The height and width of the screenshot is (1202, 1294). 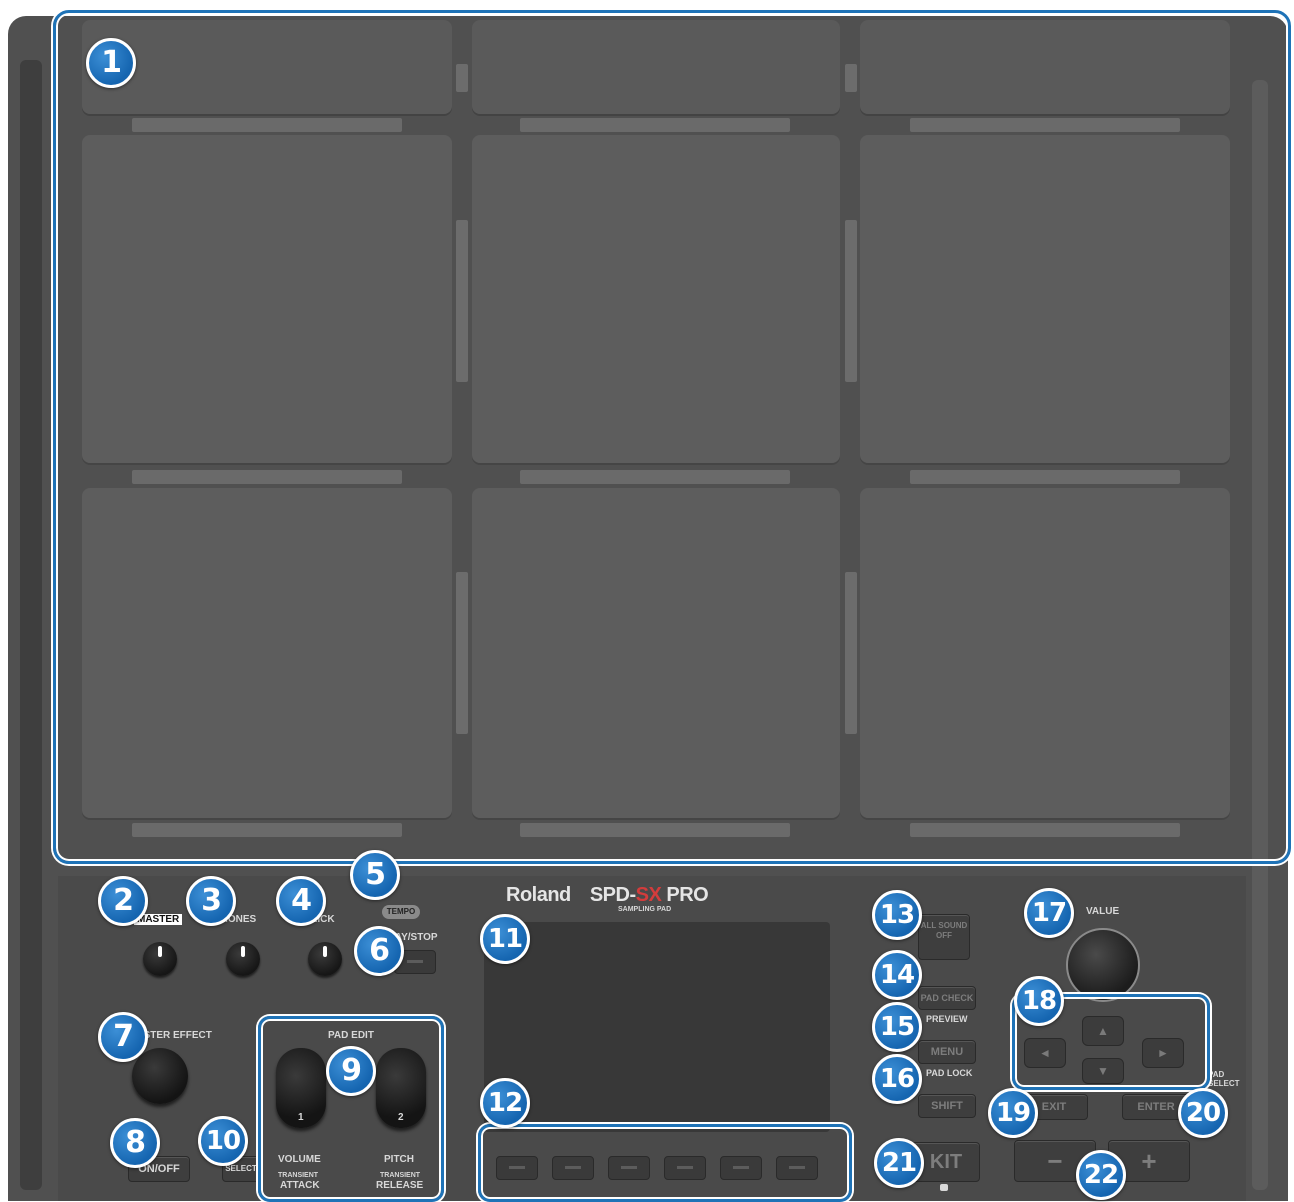 I want to click on callout-5: 5, so click(x=375, y=875).